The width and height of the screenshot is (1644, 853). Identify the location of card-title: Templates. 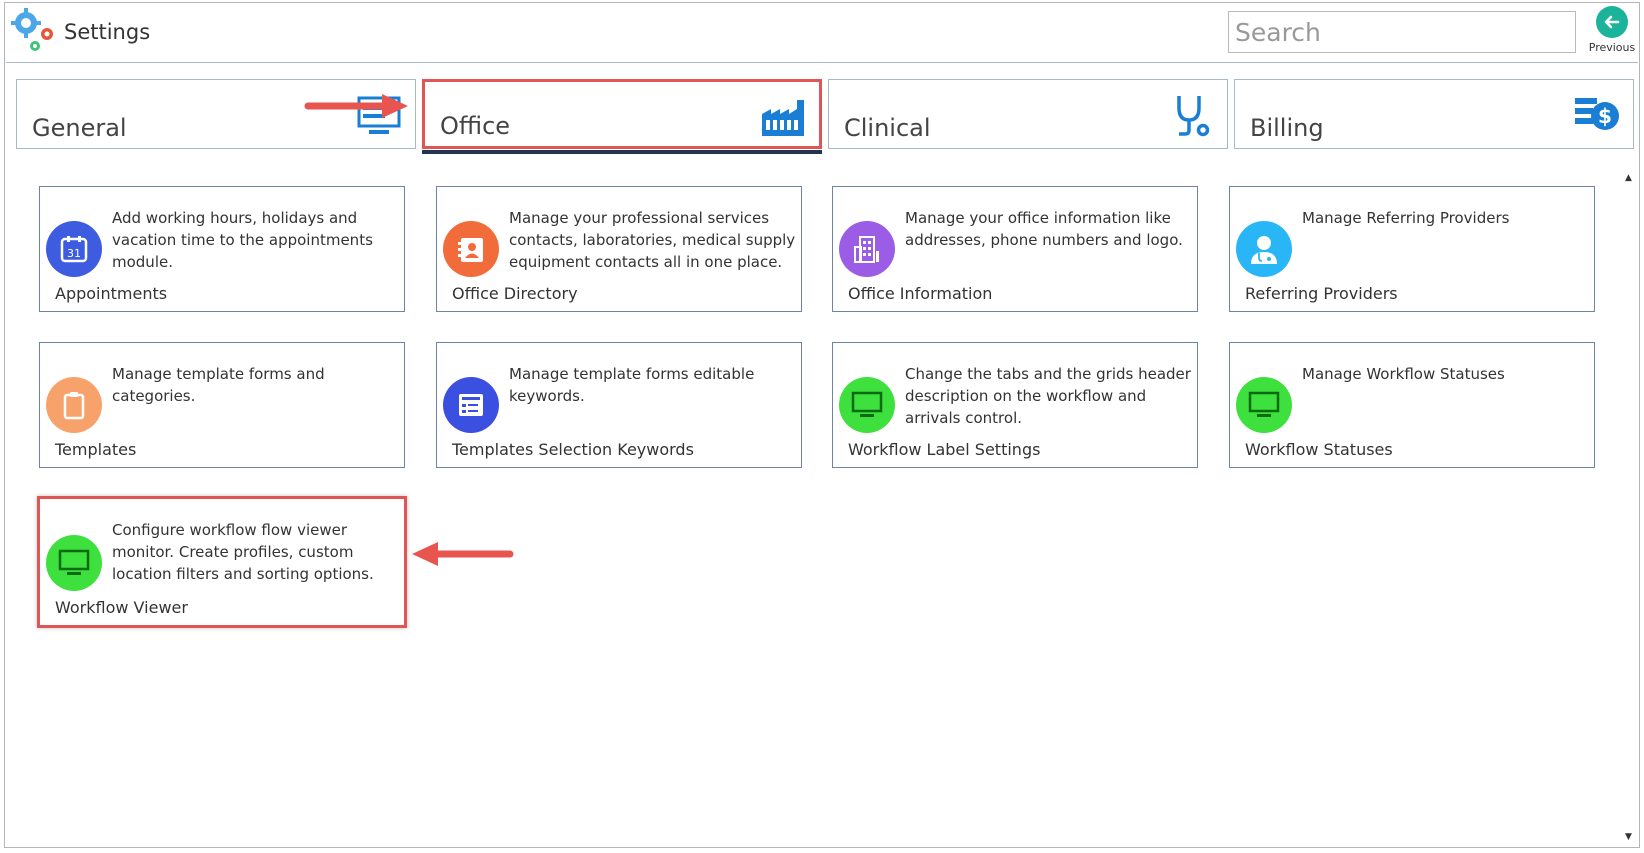
(96, 449).